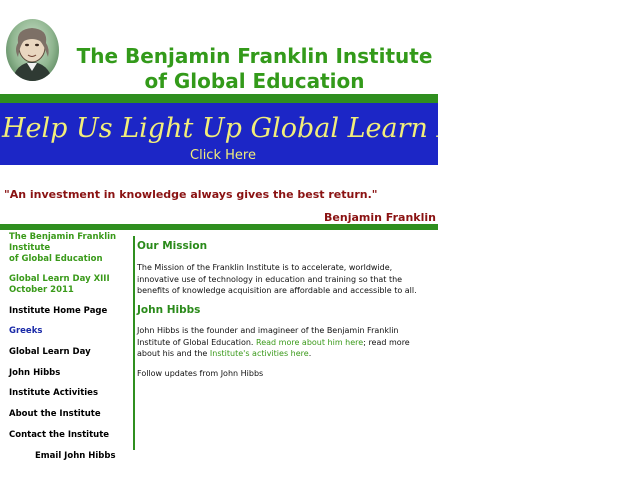 This screenshot has height=480, width=640. I want to click on sidebar-link-institute-activities: Institute Activities, so click(53, 393).